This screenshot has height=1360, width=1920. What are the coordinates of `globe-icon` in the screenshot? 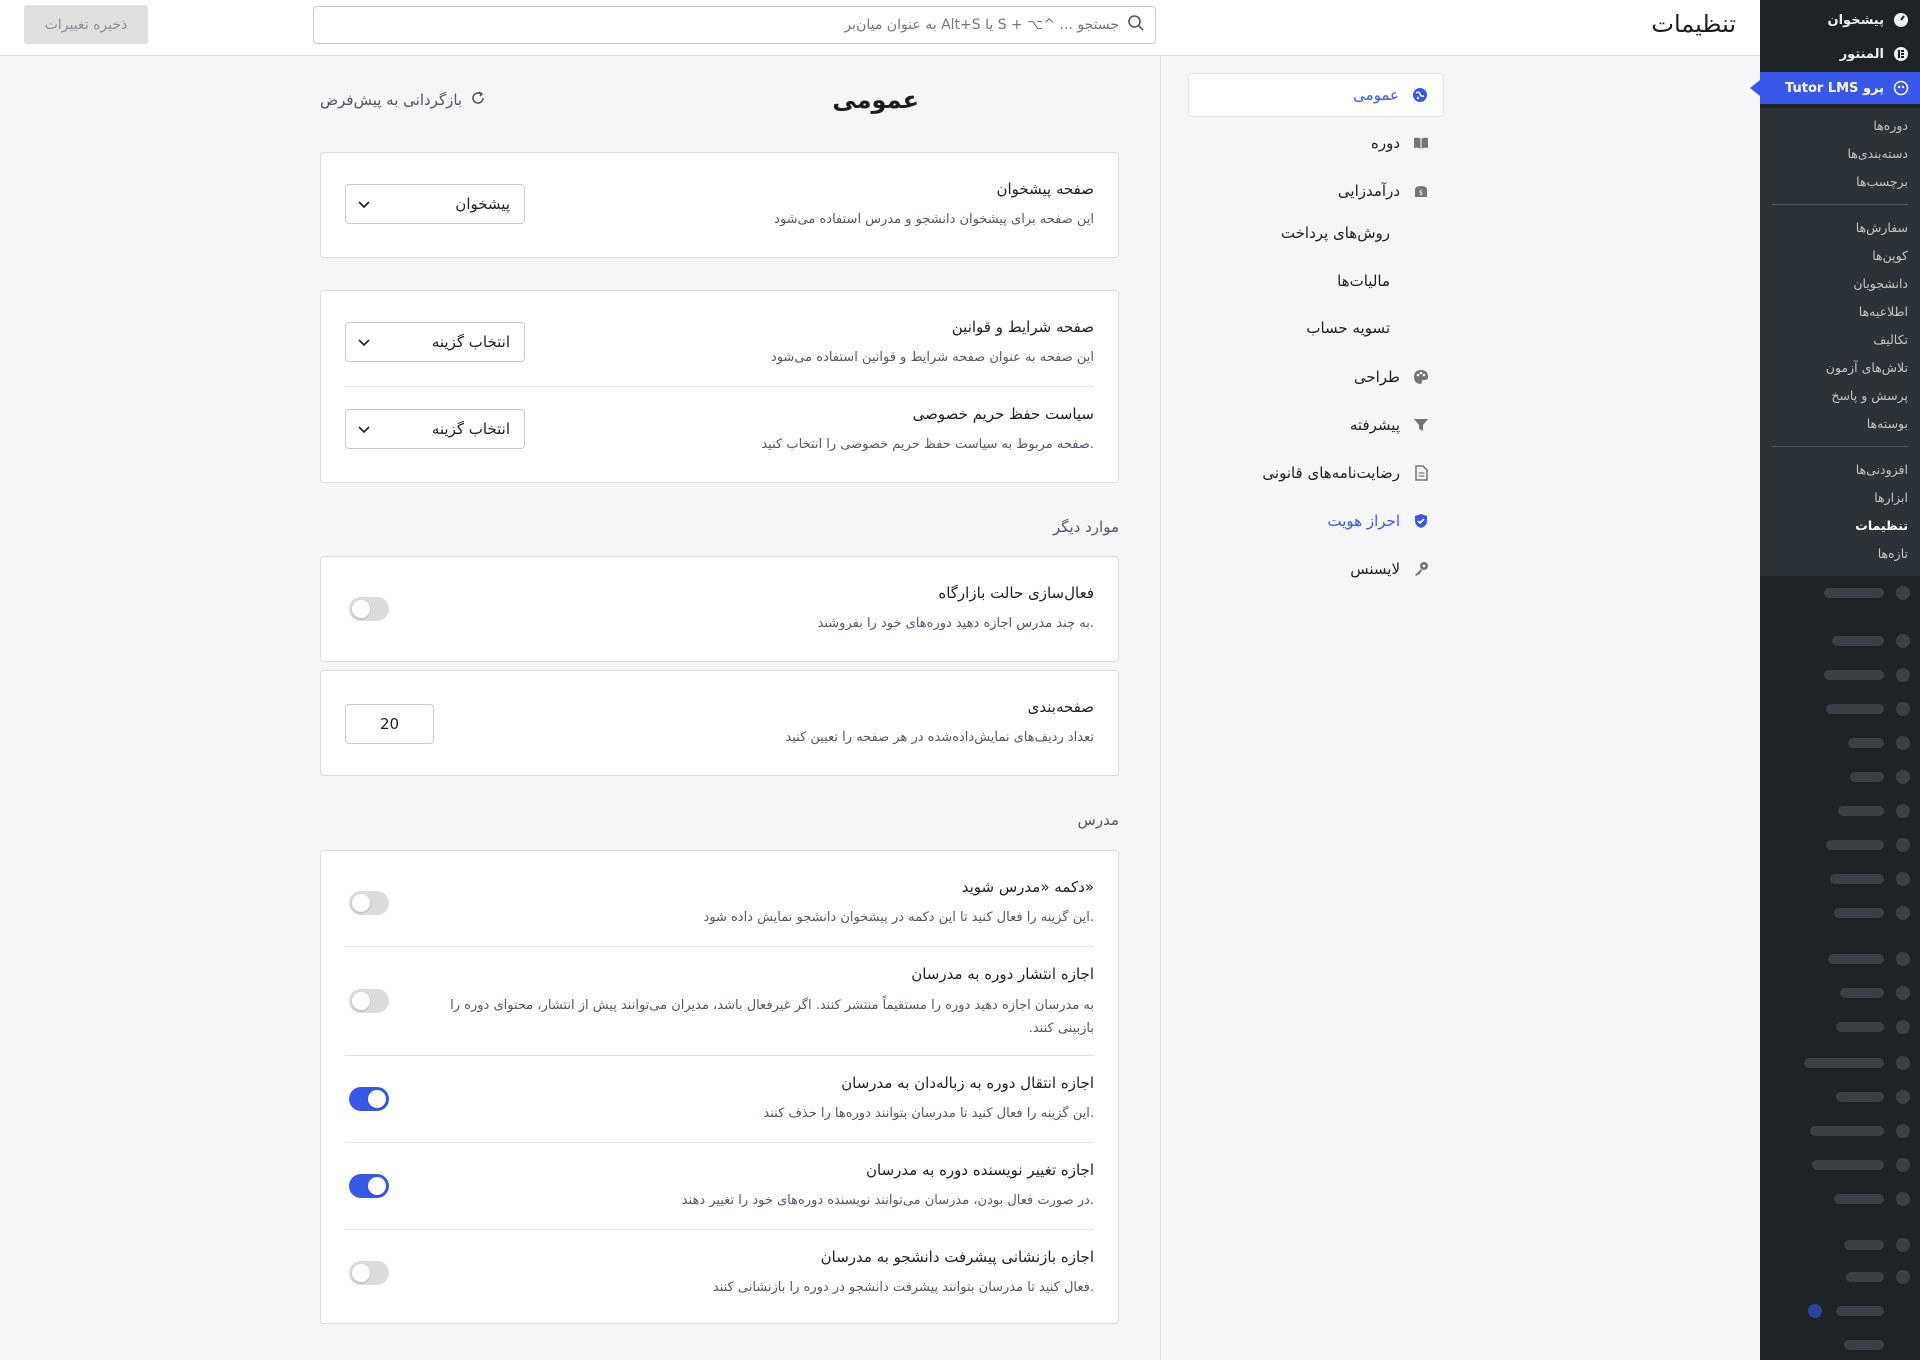 It's located at (1420, 95).